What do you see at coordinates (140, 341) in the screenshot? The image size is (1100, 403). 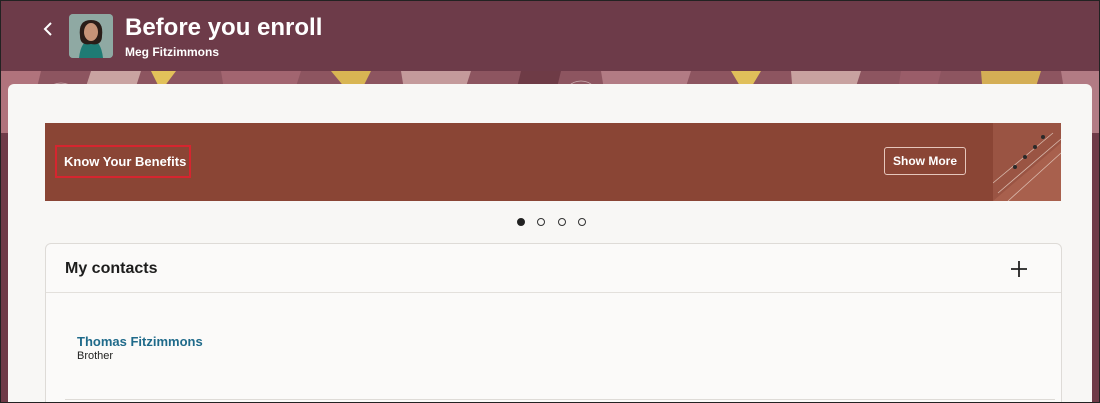 I see `contact-name-link: Thomas Fitzimmons` at bounding box center [140, 341].